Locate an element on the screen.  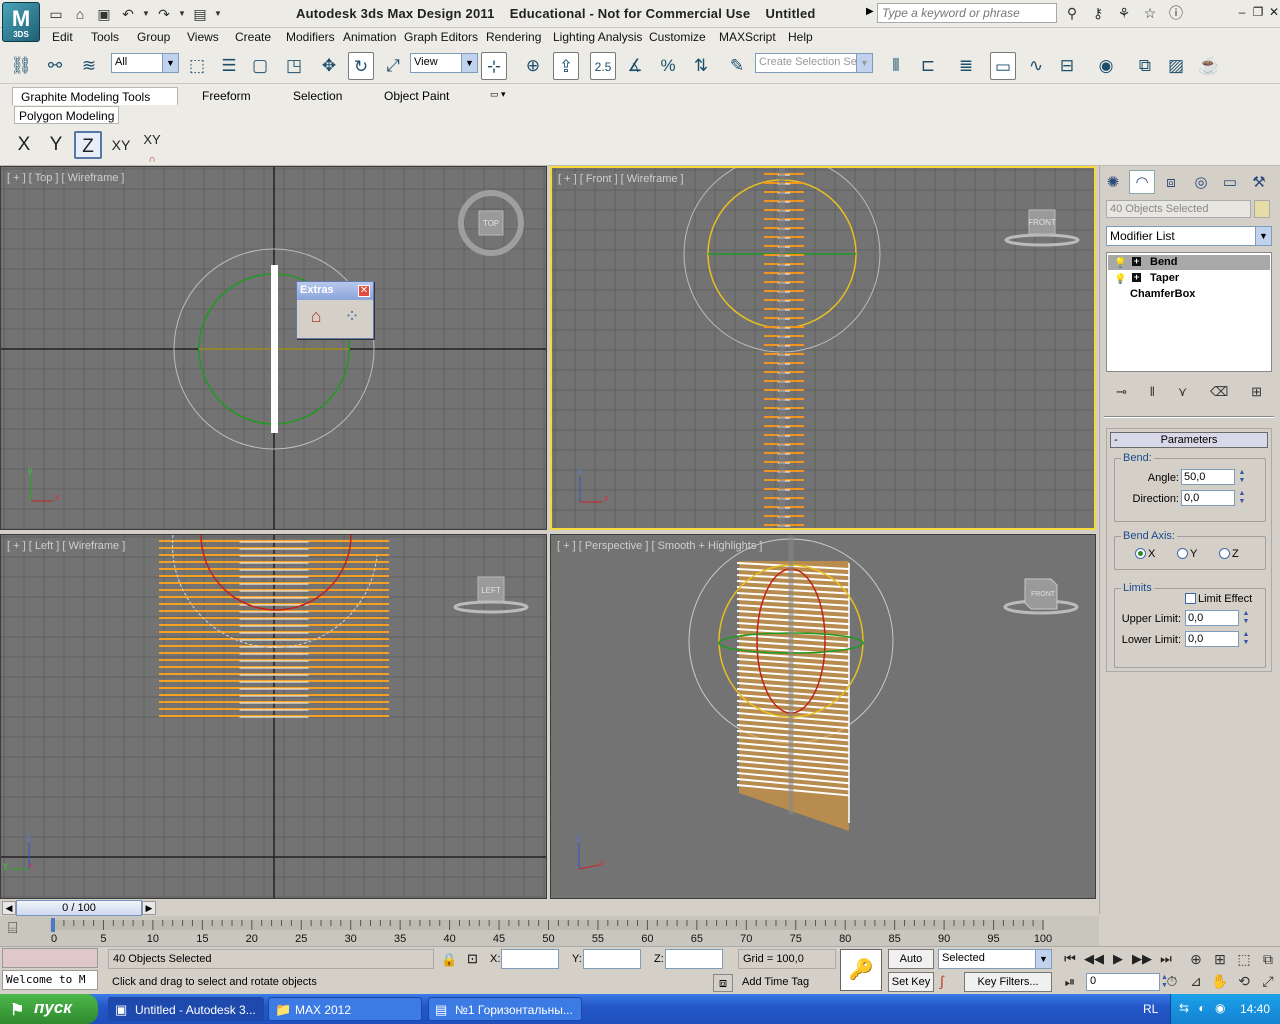
pan-view-icon: ✋ is located at coordinates (1220, 981).